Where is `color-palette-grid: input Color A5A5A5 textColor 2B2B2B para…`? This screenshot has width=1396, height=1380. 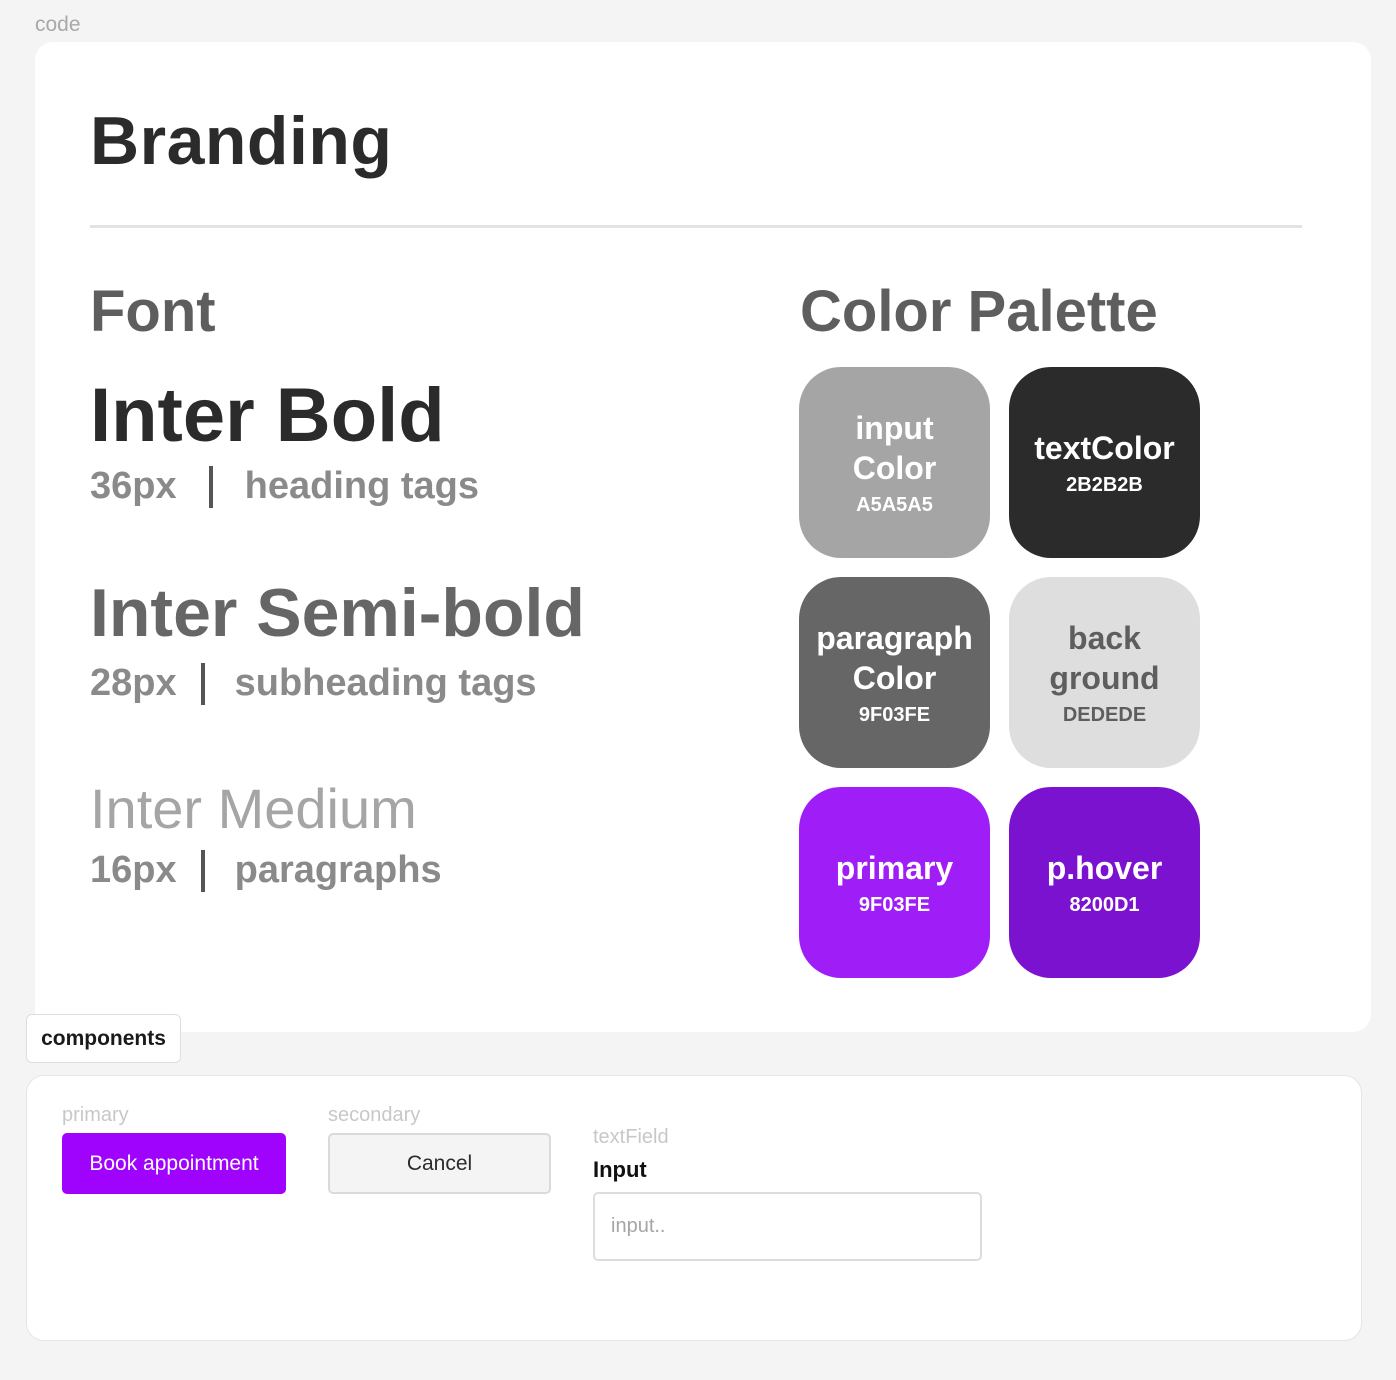
color-palette-grid: input Color A5A5A5 textColor 2B2B2B para… is located at coordinates (999, 672).